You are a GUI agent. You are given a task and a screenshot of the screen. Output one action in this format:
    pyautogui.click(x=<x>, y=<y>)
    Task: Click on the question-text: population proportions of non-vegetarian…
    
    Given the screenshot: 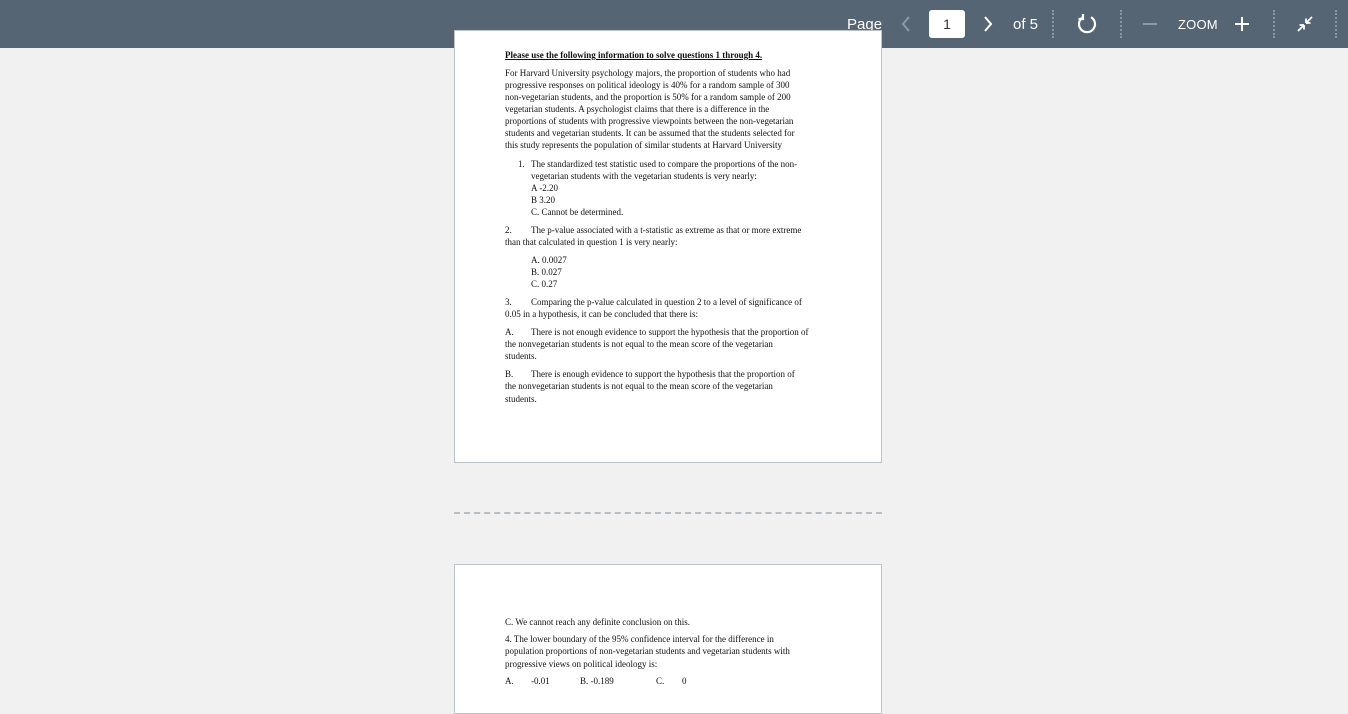 What is the action you would take?
    pyautogui.click(x=647, y=651)
    